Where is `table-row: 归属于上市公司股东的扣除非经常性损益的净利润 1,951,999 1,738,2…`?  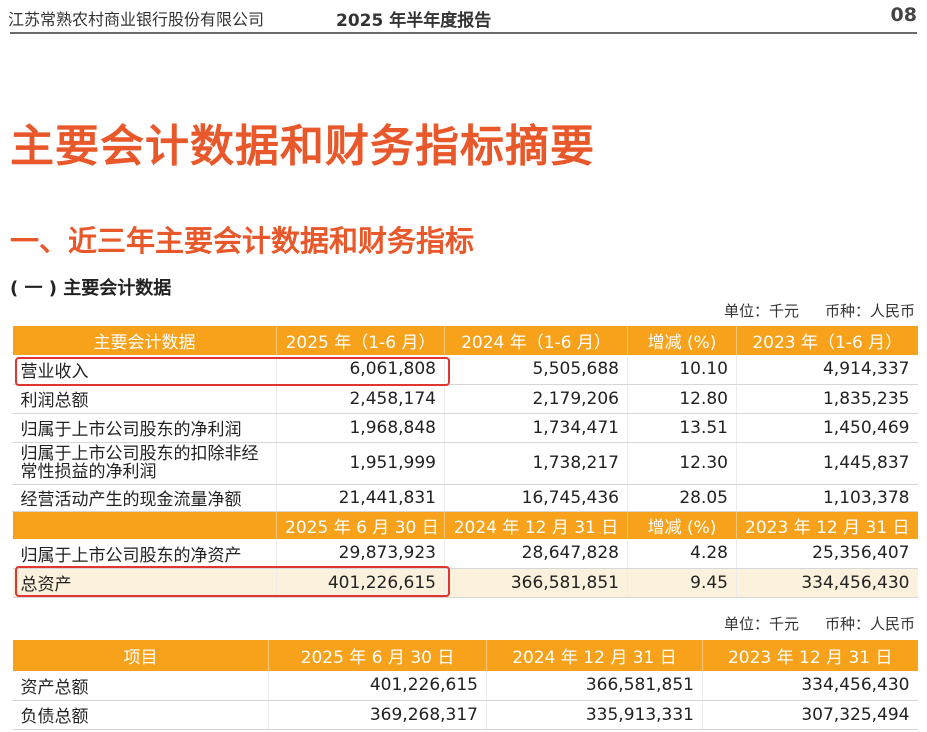
table-row: 归属于上市公司股东的扣除非经常性损益的净利润 1,951,999 1,738,2… is located at coordinates (465, 463).